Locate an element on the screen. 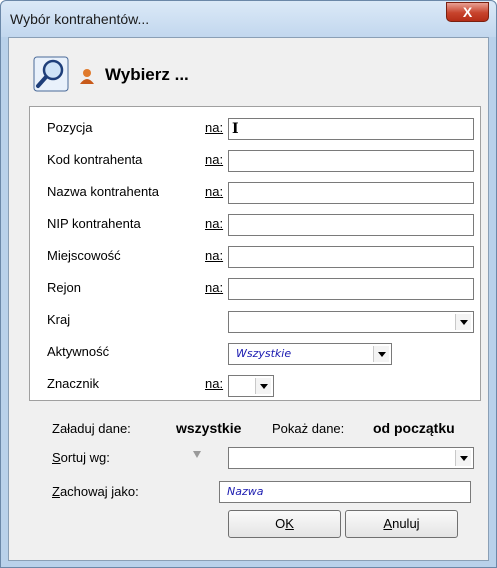  field-na-nazwa: na: is located at coordinates (214, 191).